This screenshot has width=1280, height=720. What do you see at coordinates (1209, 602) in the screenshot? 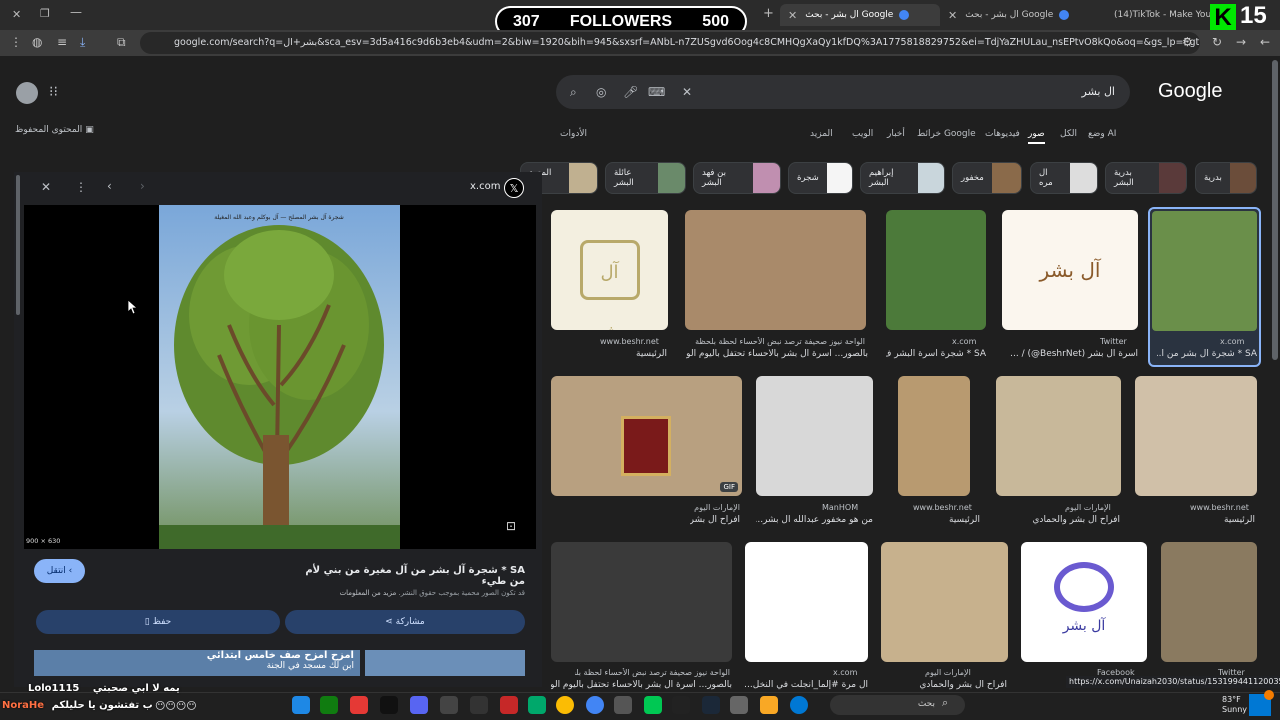
I see `result-15-image` at bounding box center [1209, 602].